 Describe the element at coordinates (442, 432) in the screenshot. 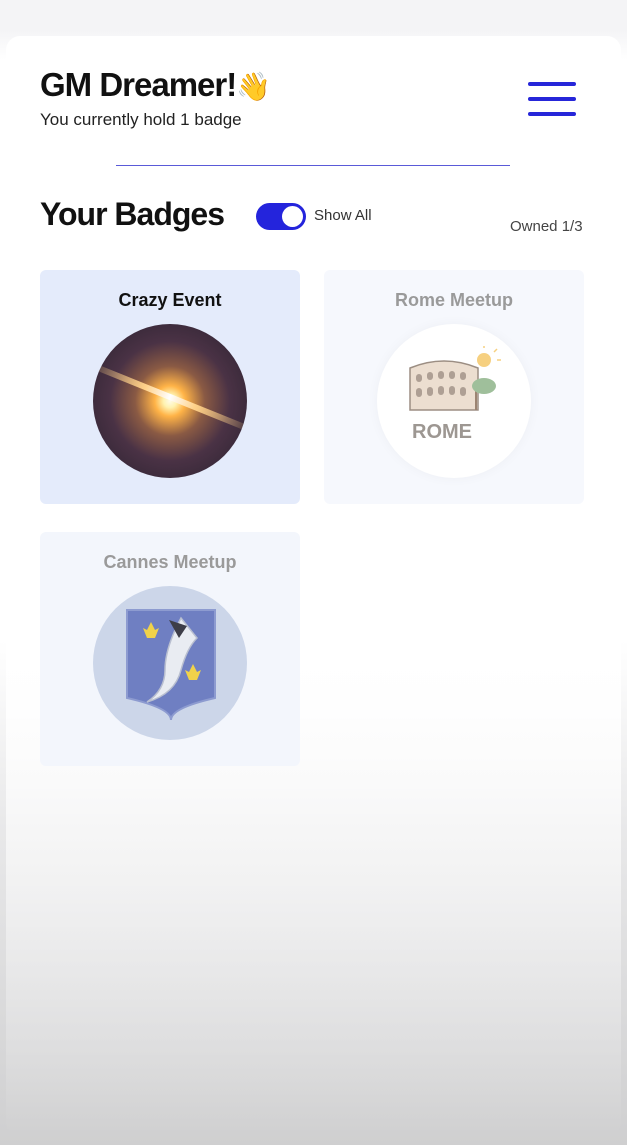

I see `rome-image-text: ROME` at that location.